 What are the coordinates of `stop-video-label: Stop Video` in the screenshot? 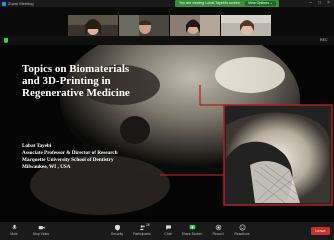 It's located at (41, 234).